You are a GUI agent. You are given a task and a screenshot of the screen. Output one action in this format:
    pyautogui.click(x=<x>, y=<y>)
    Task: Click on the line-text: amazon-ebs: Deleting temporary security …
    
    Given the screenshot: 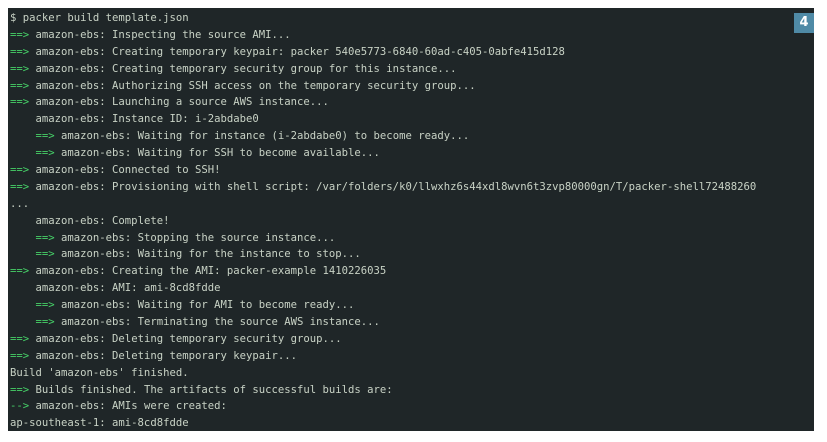 What is the action you would take?
    pyautogui.click(x=185, y=338)
    